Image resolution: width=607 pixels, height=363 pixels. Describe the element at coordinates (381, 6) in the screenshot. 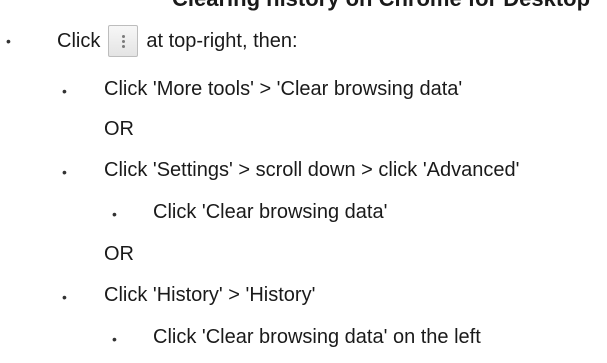

I see `section-heading: Clearing history on Chrome for Desktop` at that location.